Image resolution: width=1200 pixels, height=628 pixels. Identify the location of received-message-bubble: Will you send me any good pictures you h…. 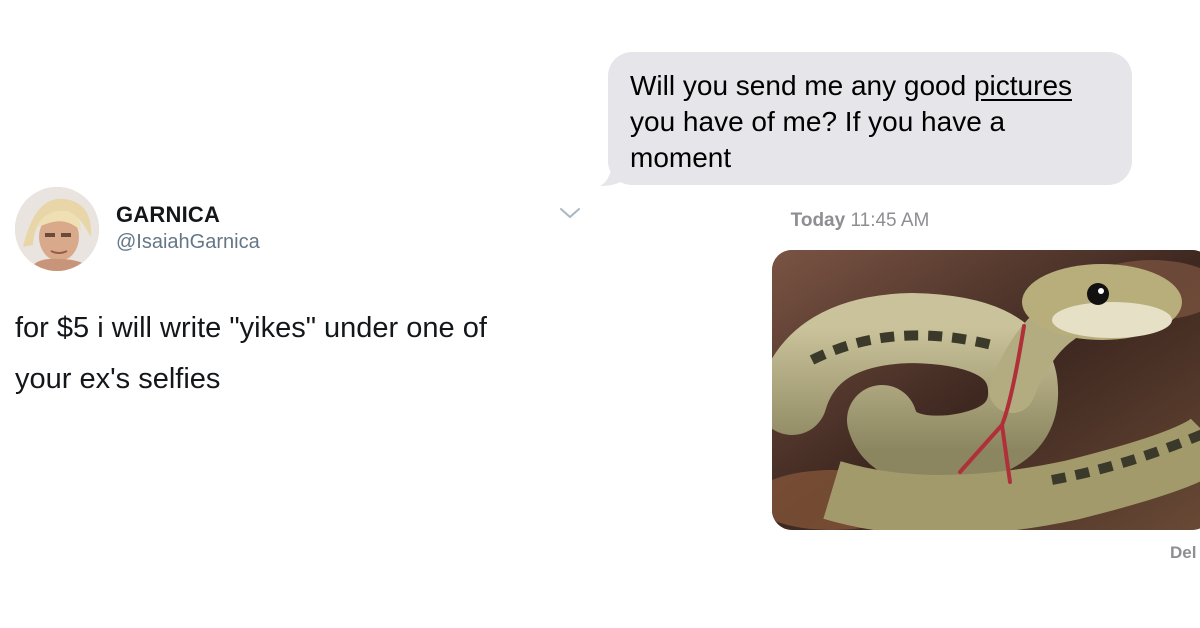
(870, 118).